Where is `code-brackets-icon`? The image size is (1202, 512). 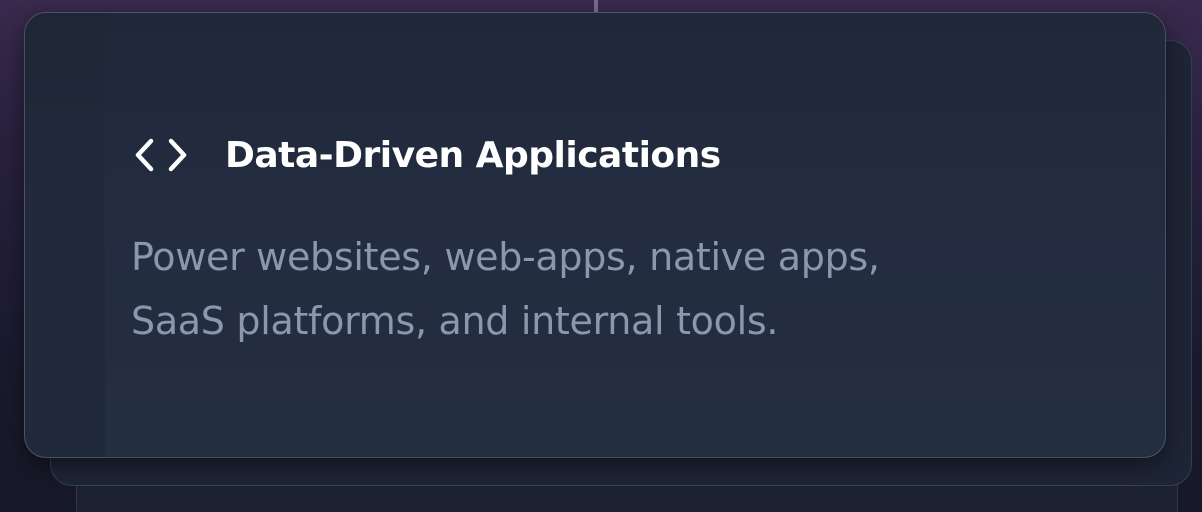 code-brackets-icon is located at coordinates (161, 155).